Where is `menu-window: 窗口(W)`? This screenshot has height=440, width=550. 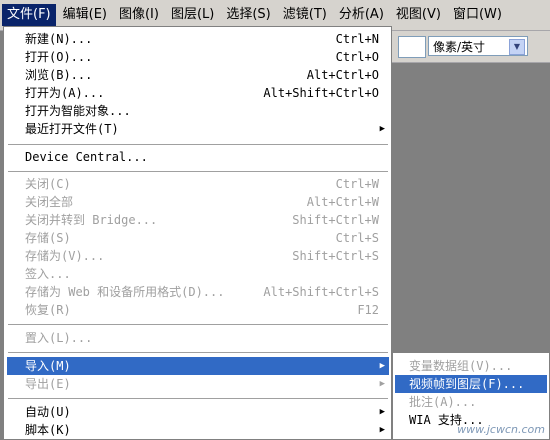 menu-window: 窗口(W) is located at coordinates (477, 15).